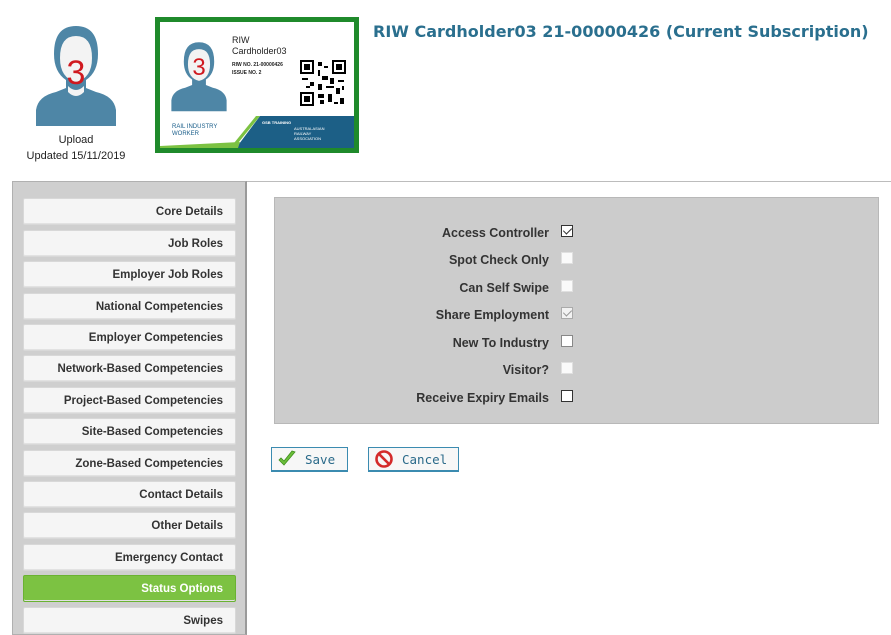  I want to click on card-name-line2: Cardholder03, so click(259, 51).